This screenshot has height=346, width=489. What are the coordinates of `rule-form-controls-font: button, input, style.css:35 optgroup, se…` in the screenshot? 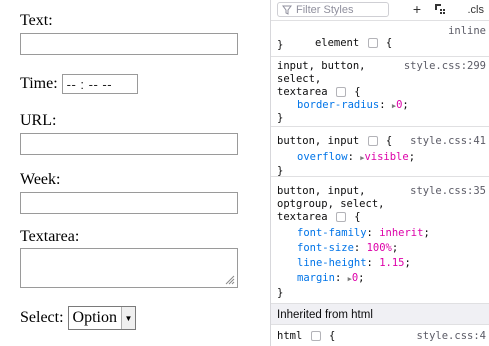 It's located at (381, 242).